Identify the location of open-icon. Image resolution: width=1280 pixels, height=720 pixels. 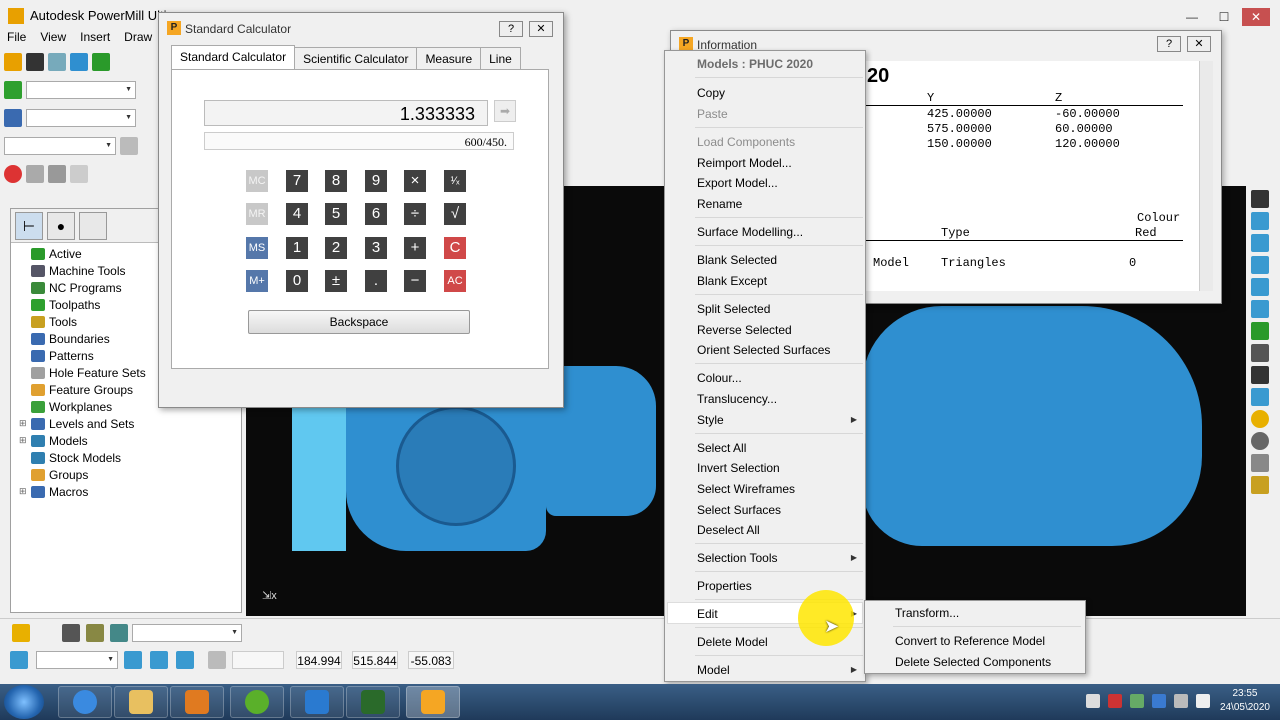
(13, 62).